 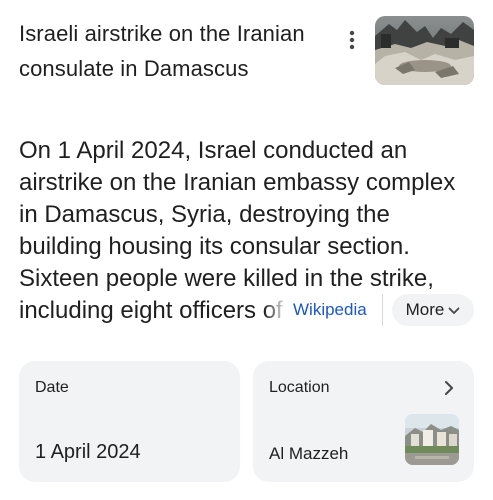 I want to click on more-vert-icon, so click(x=352, y=40).